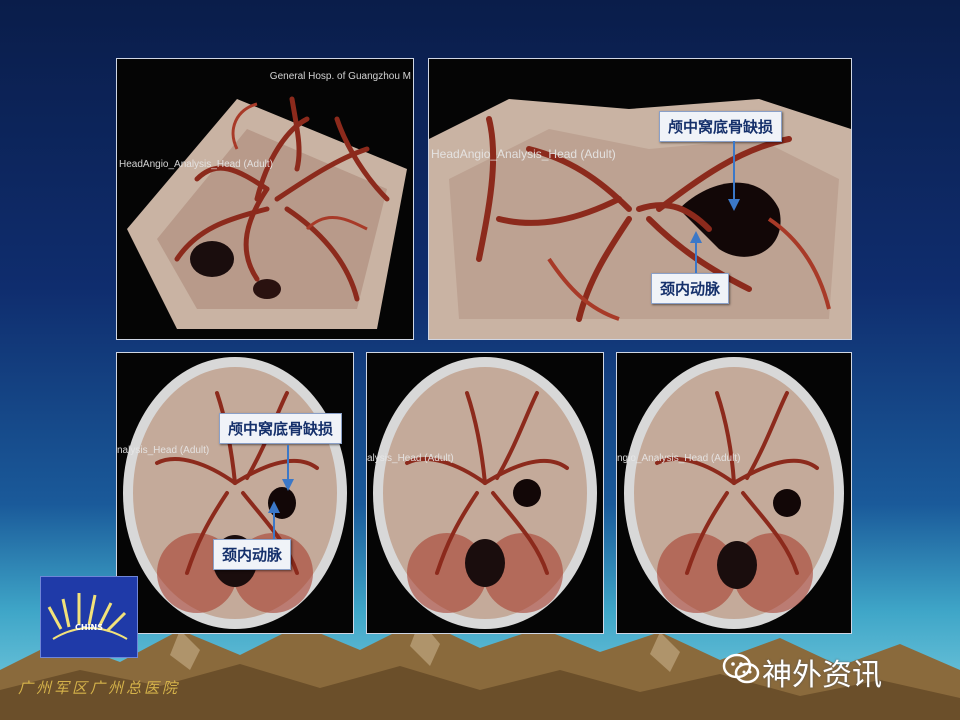 This screenshot has width=960, height=720. Describe the element at coordinates (741, 668) in the screenshot. I see `wechat-icon` at that location.